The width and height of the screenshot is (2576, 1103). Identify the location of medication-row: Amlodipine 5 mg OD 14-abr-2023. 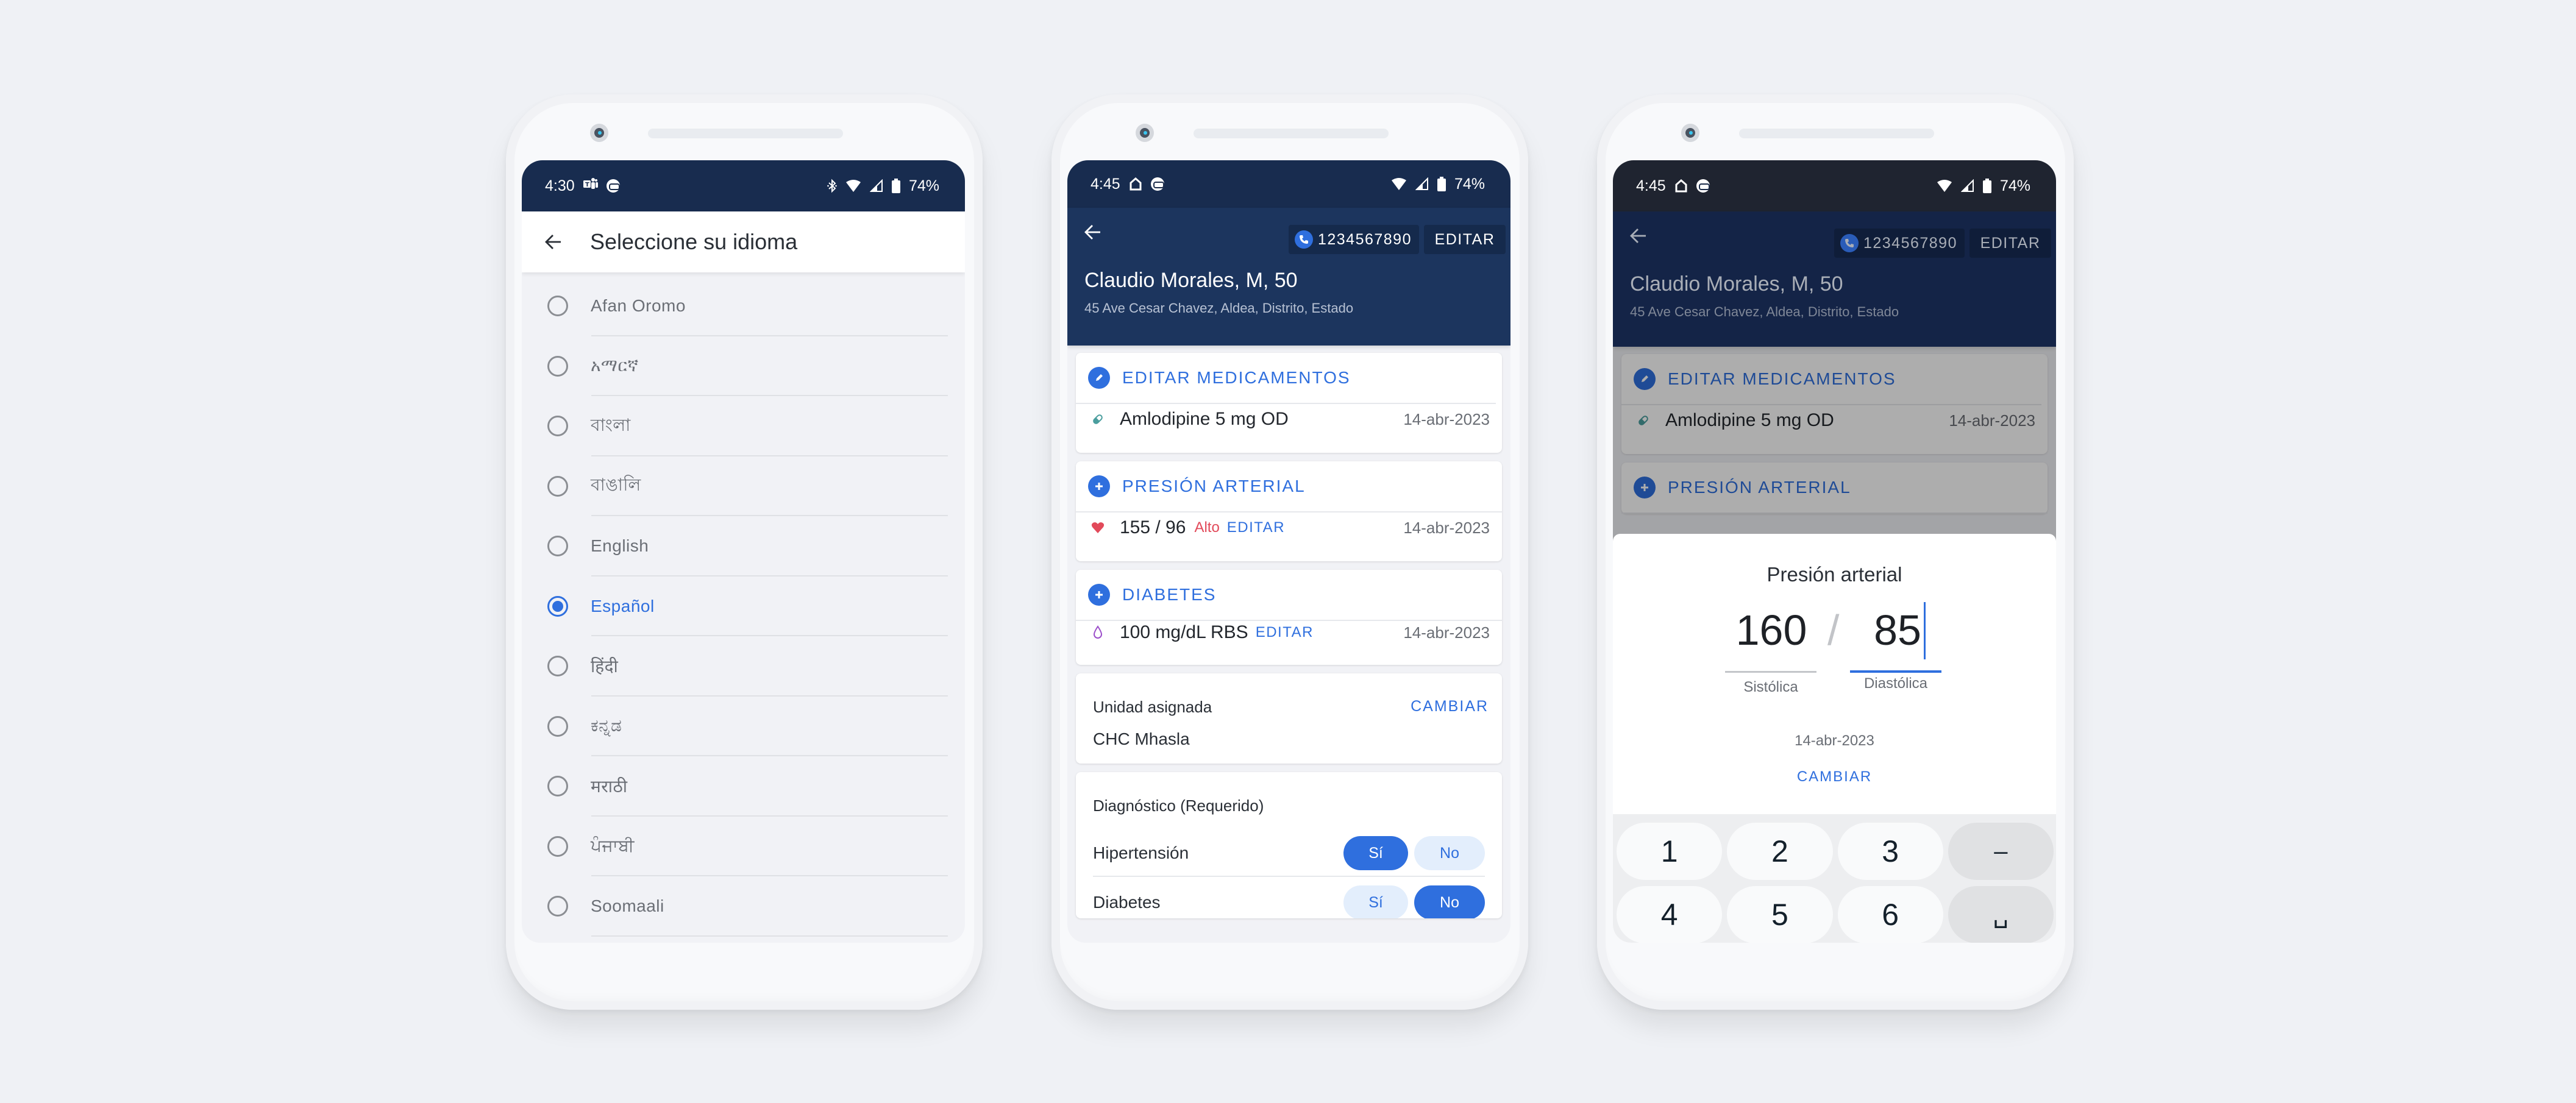
(1289, 428).